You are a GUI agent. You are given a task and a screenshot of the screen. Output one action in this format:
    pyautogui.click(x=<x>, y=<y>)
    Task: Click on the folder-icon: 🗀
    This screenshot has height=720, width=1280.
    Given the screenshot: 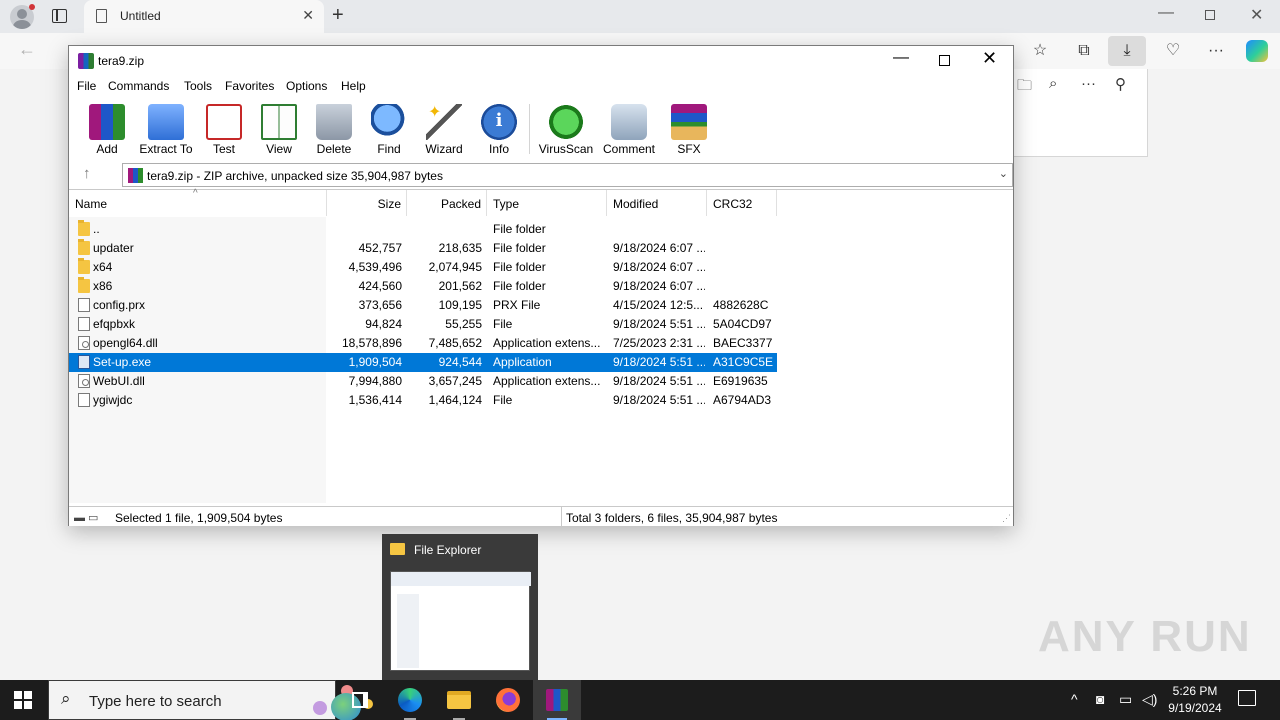 What is the action you would take?
    pyautogui.click(x=1024, y=87)
    